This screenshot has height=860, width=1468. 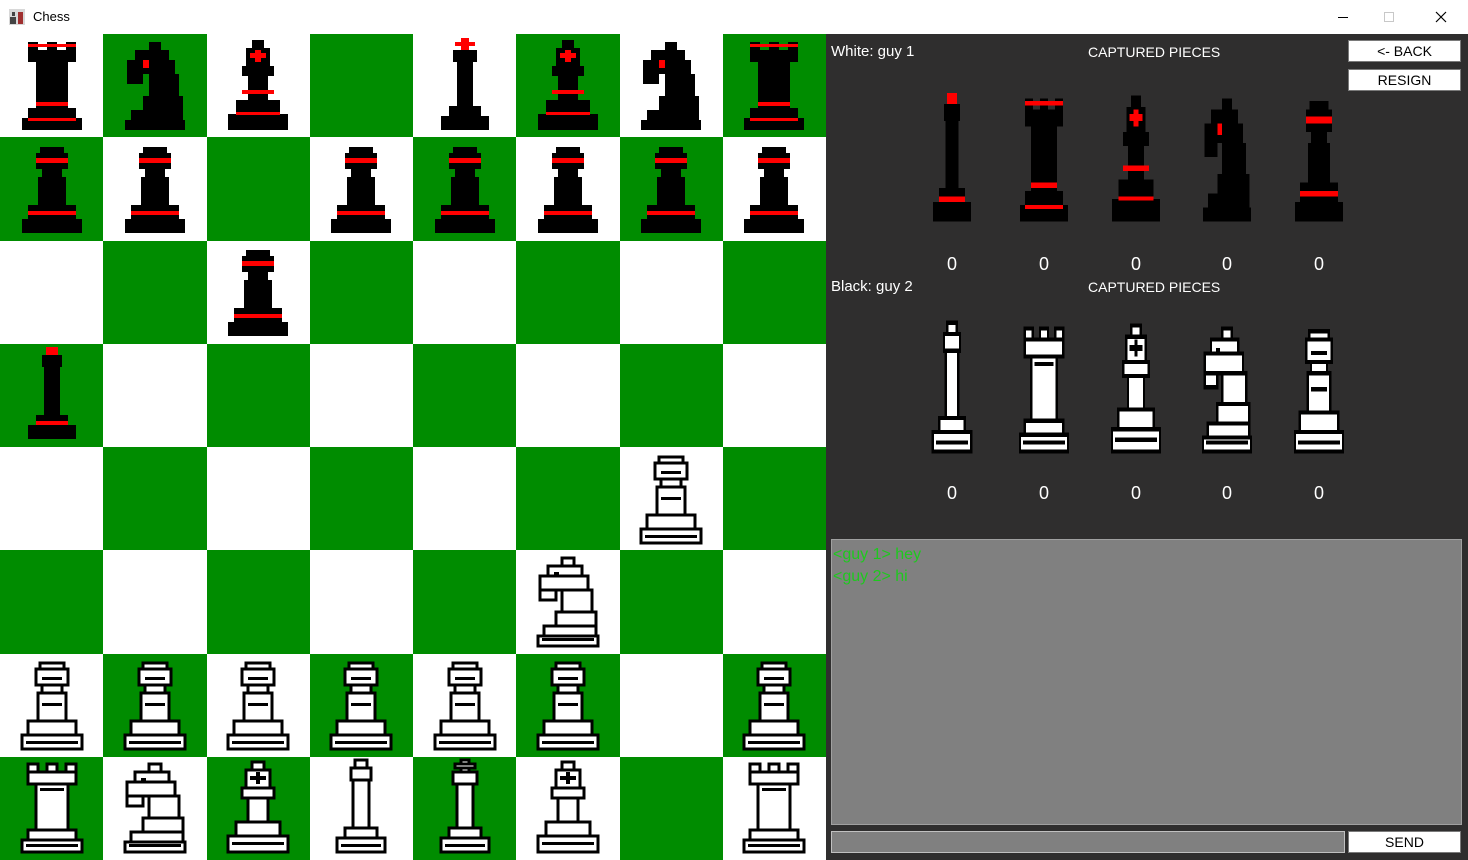 I want to click on back-button: <- BACK, so click(x=1404, y=51).